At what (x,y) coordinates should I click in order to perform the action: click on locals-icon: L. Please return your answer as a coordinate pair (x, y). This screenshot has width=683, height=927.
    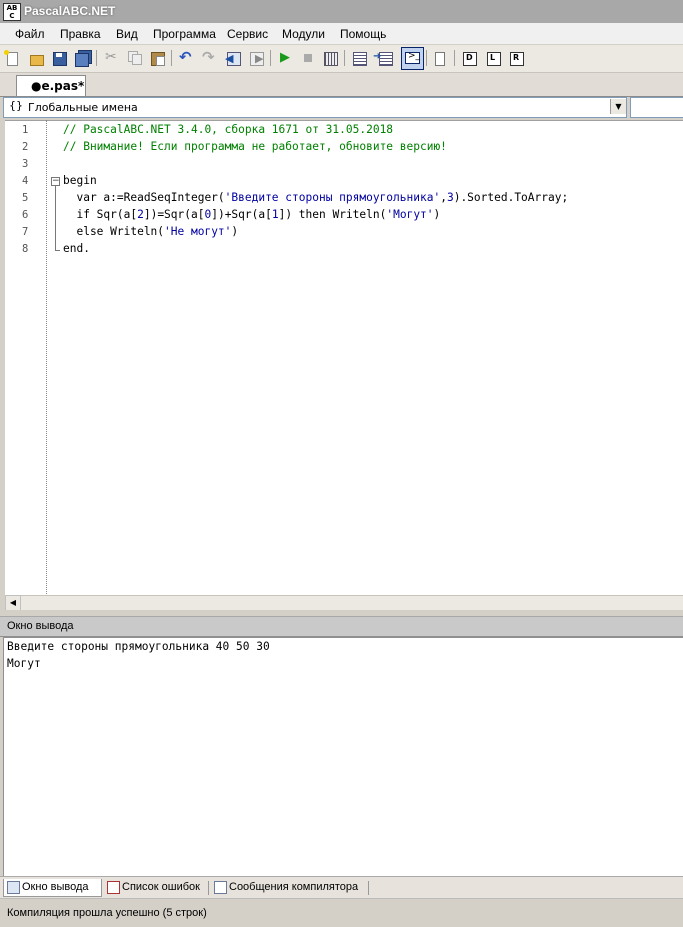
    Looking at the image, I should click on (493, 58).